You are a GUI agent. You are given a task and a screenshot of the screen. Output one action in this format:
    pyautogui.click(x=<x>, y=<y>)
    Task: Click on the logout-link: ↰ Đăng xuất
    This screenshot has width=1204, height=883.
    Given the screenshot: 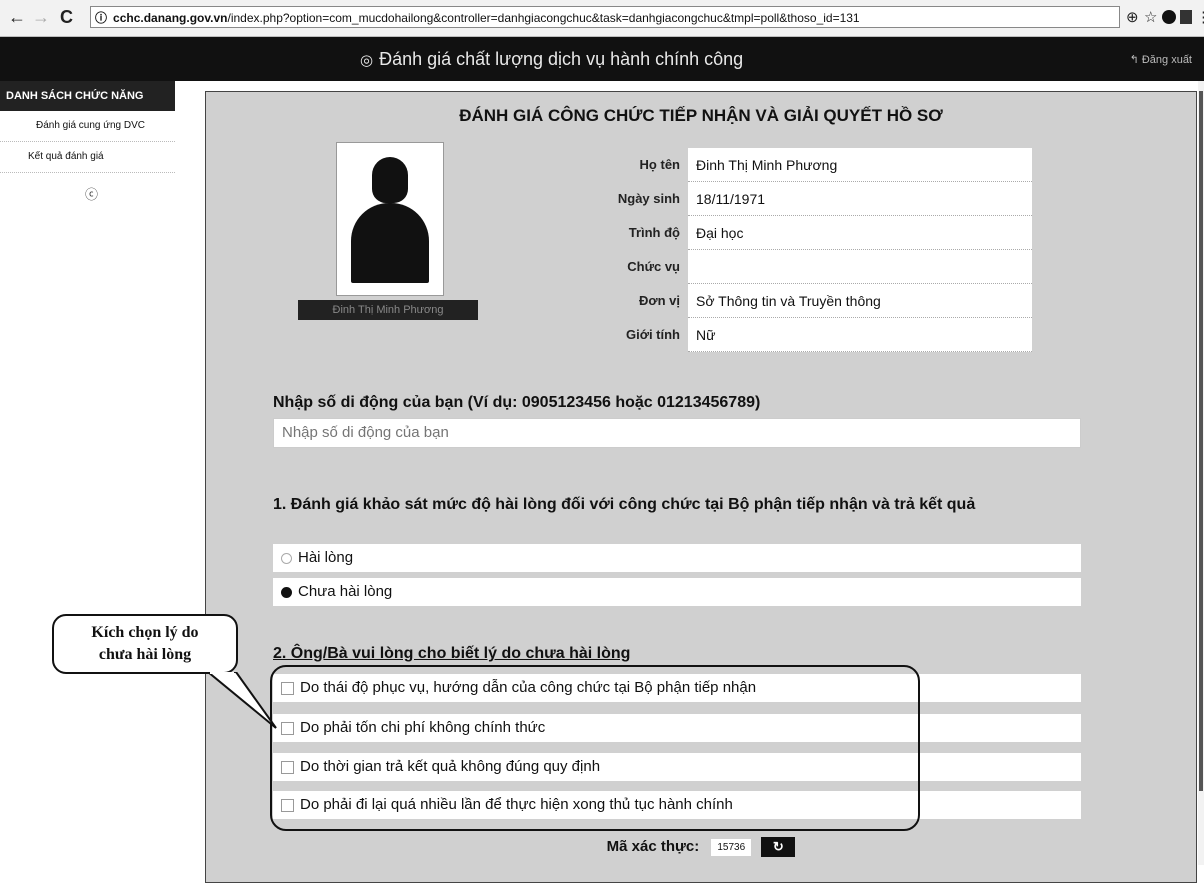 What is the action you would take?
    pyautogui.click(x=1161, y=59)
    